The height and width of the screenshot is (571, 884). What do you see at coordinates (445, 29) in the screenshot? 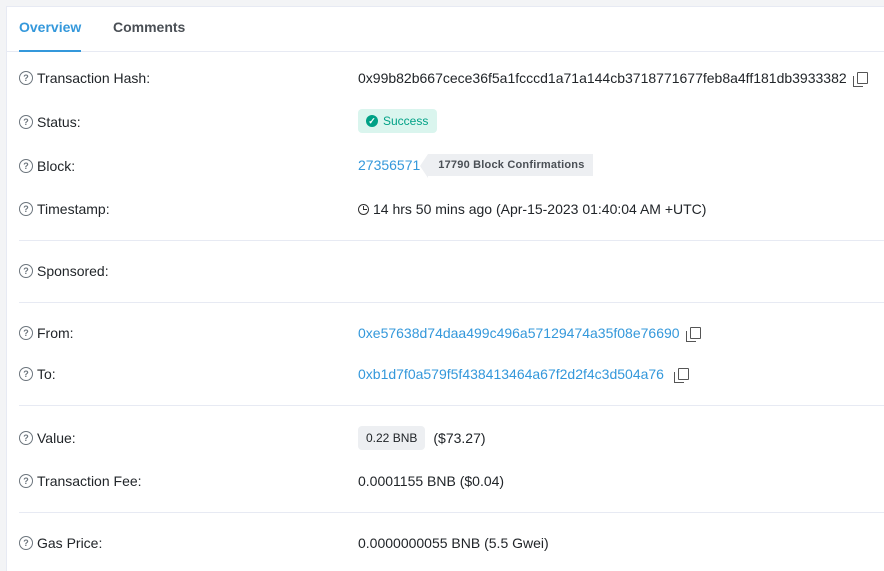
I see `tab-bar: Overview Comments` at bounding box center [445, 29].